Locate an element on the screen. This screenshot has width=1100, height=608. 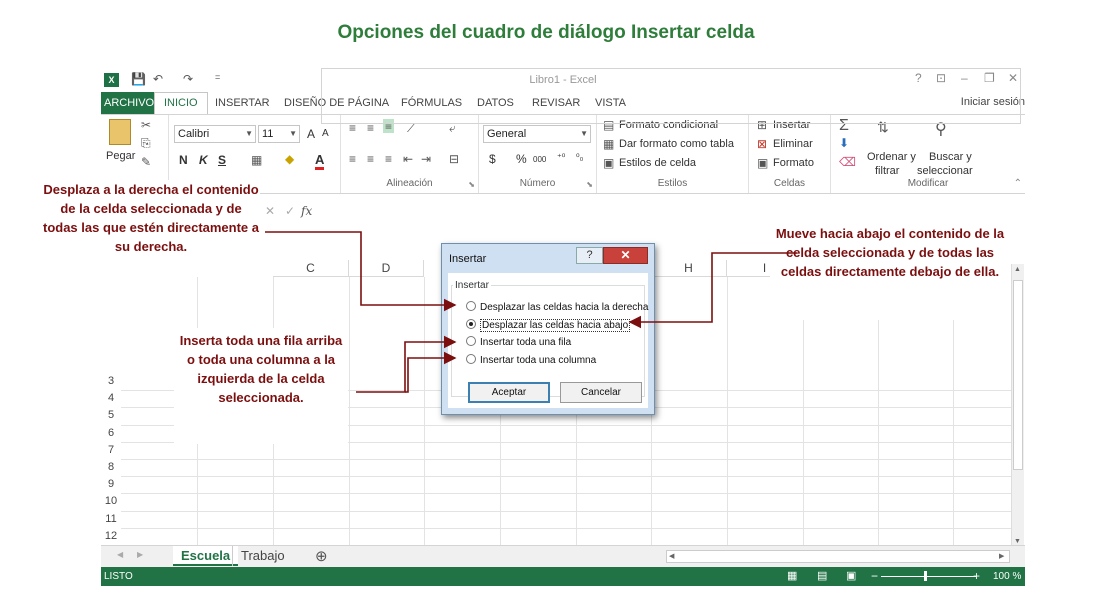
row-header: 5 is located at coordinates (111, 415).